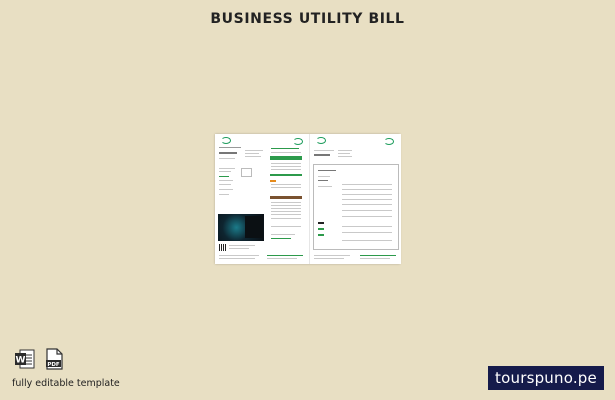 This screenshot has height=400, width=615. I want to click on bill-preview-image, so click(308, 199).